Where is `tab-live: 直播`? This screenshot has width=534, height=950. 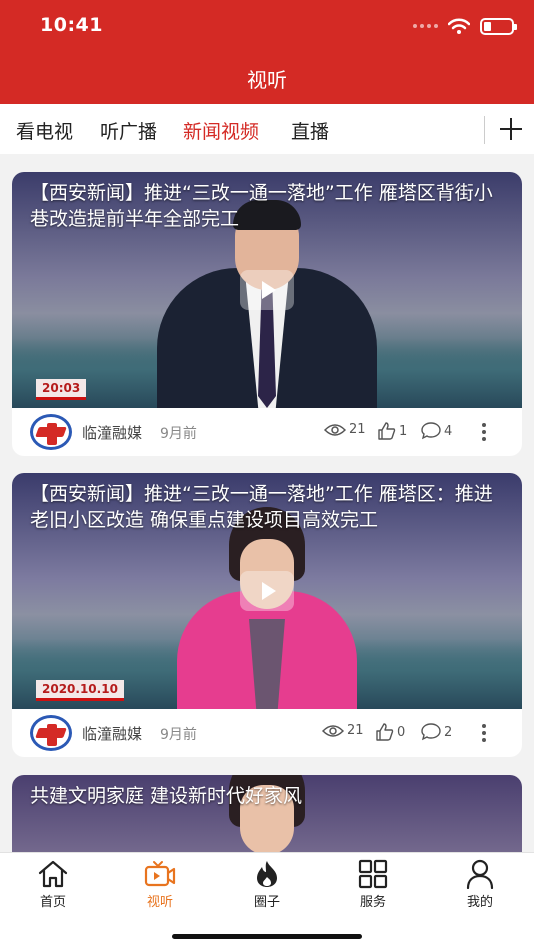
tab-live: 直播 is located at coordinates (310, 130).